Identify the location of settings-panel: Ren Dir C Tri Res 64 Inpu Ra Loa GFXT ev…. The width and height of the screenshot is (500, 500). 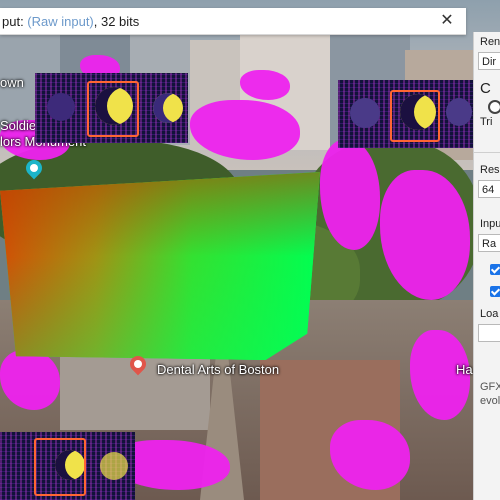
(486, 266).